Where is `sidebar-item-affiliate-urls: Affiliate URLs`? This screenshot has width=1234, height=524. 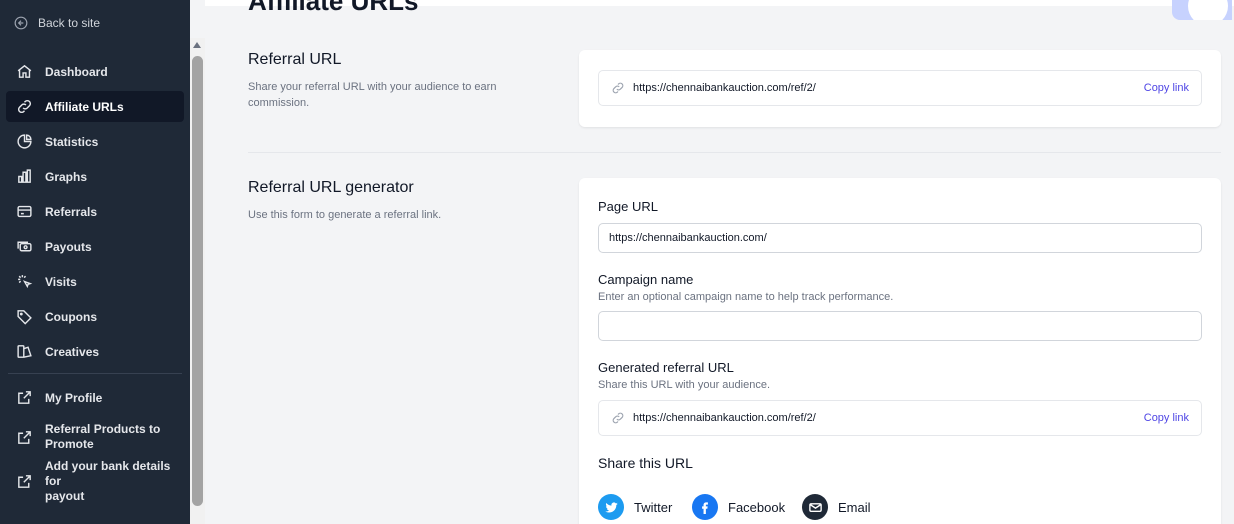 sidebar-item-affiliate-urls: Affiliate URLs is located at coordinates (95, 106).